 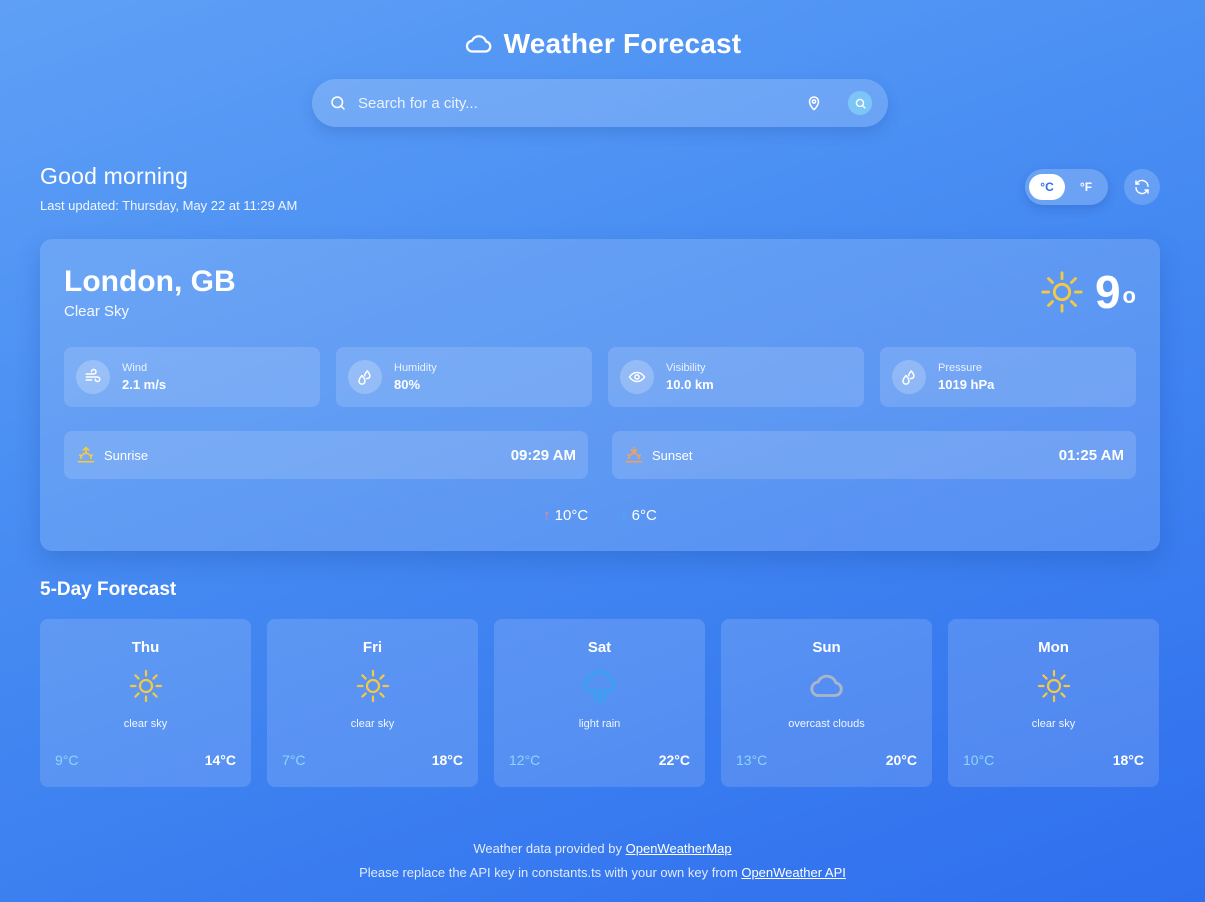 I want to click on search-input, so click(x=580, y=103).